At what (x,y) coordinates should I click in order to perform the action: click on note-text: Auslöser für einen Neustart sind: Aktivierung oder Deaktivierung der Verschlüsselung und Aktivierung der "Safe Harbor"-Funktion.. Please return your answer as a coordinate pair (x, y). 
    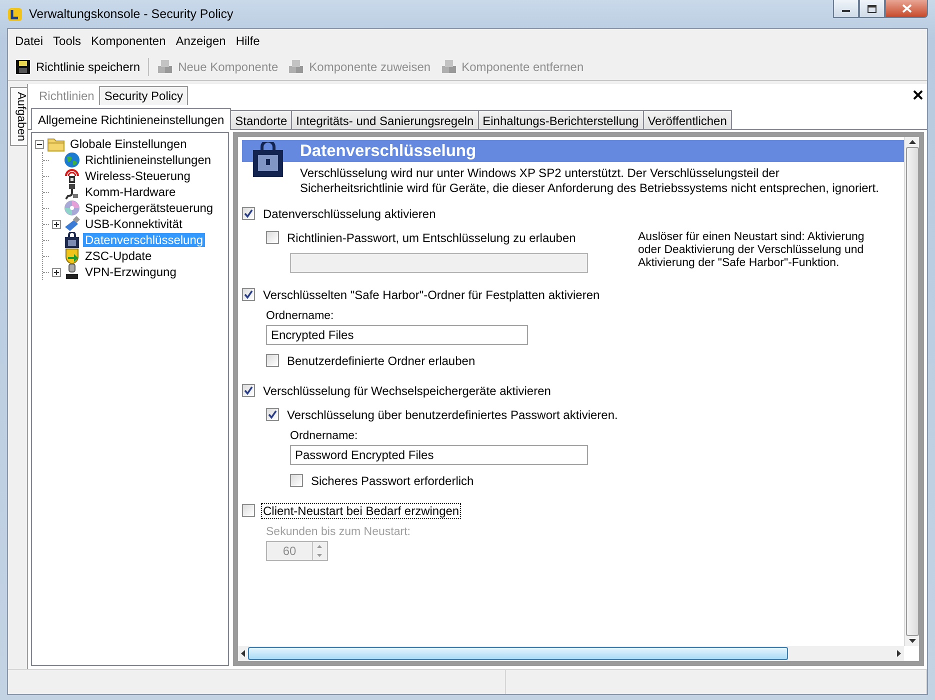
    Looking at the image, I should click on (752, 251).